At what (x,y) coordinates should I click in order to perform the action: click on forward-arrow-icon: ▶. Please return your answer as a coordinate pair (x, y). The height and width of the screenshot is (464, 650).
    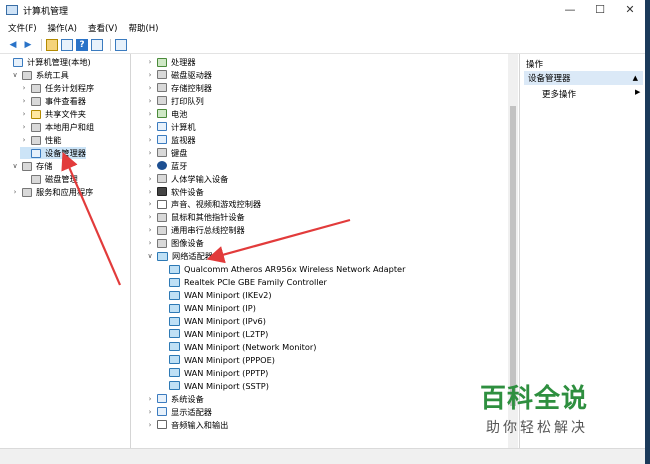
    Looking at the image, I should click on (28, 45).